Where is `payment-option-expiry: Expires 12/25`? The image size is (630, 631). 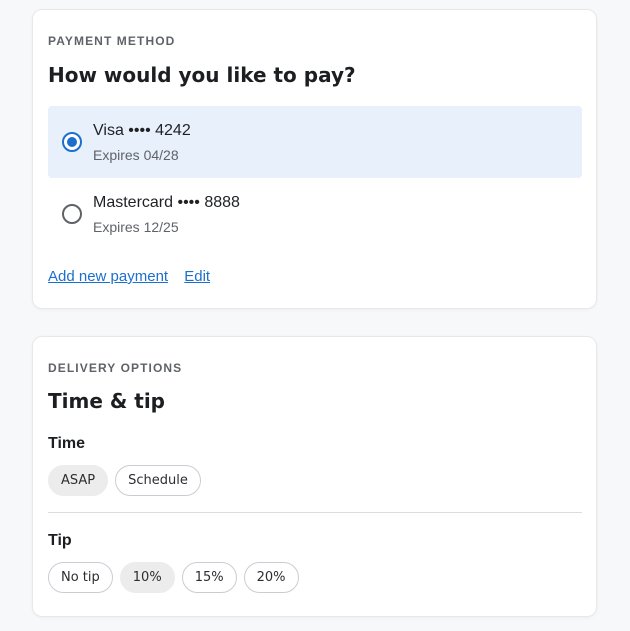 payment-option-expiry: Expires 12/25 is located at coordinates (136, 227).